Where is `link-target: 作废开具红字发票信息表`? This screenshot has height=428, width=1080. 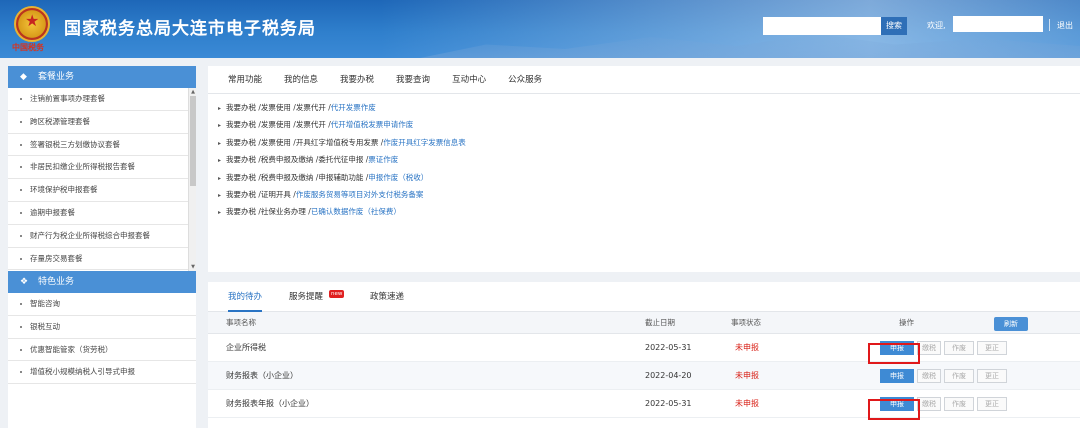
link-target: 作废开具红字发票信息表 is located at coordinates (424, 142).